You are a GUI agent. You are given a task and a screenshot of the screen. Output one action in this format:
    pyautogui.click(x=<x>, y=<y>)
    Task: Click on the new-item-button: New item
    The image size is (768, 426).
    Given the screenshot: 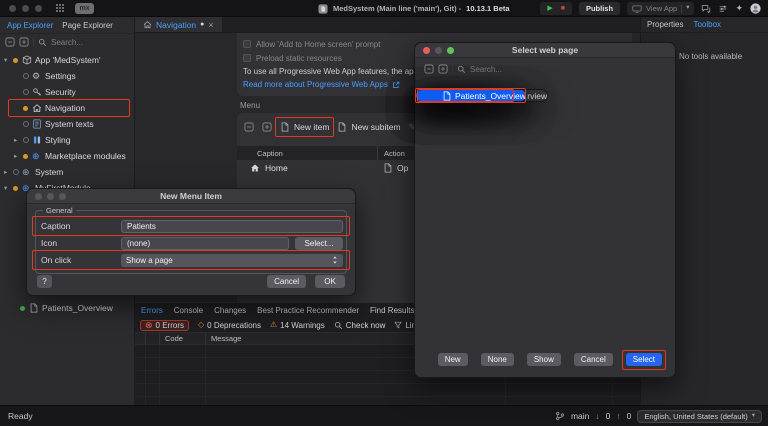 What is the action you would take?
    pyautogui.click(x=305, y=127)
    